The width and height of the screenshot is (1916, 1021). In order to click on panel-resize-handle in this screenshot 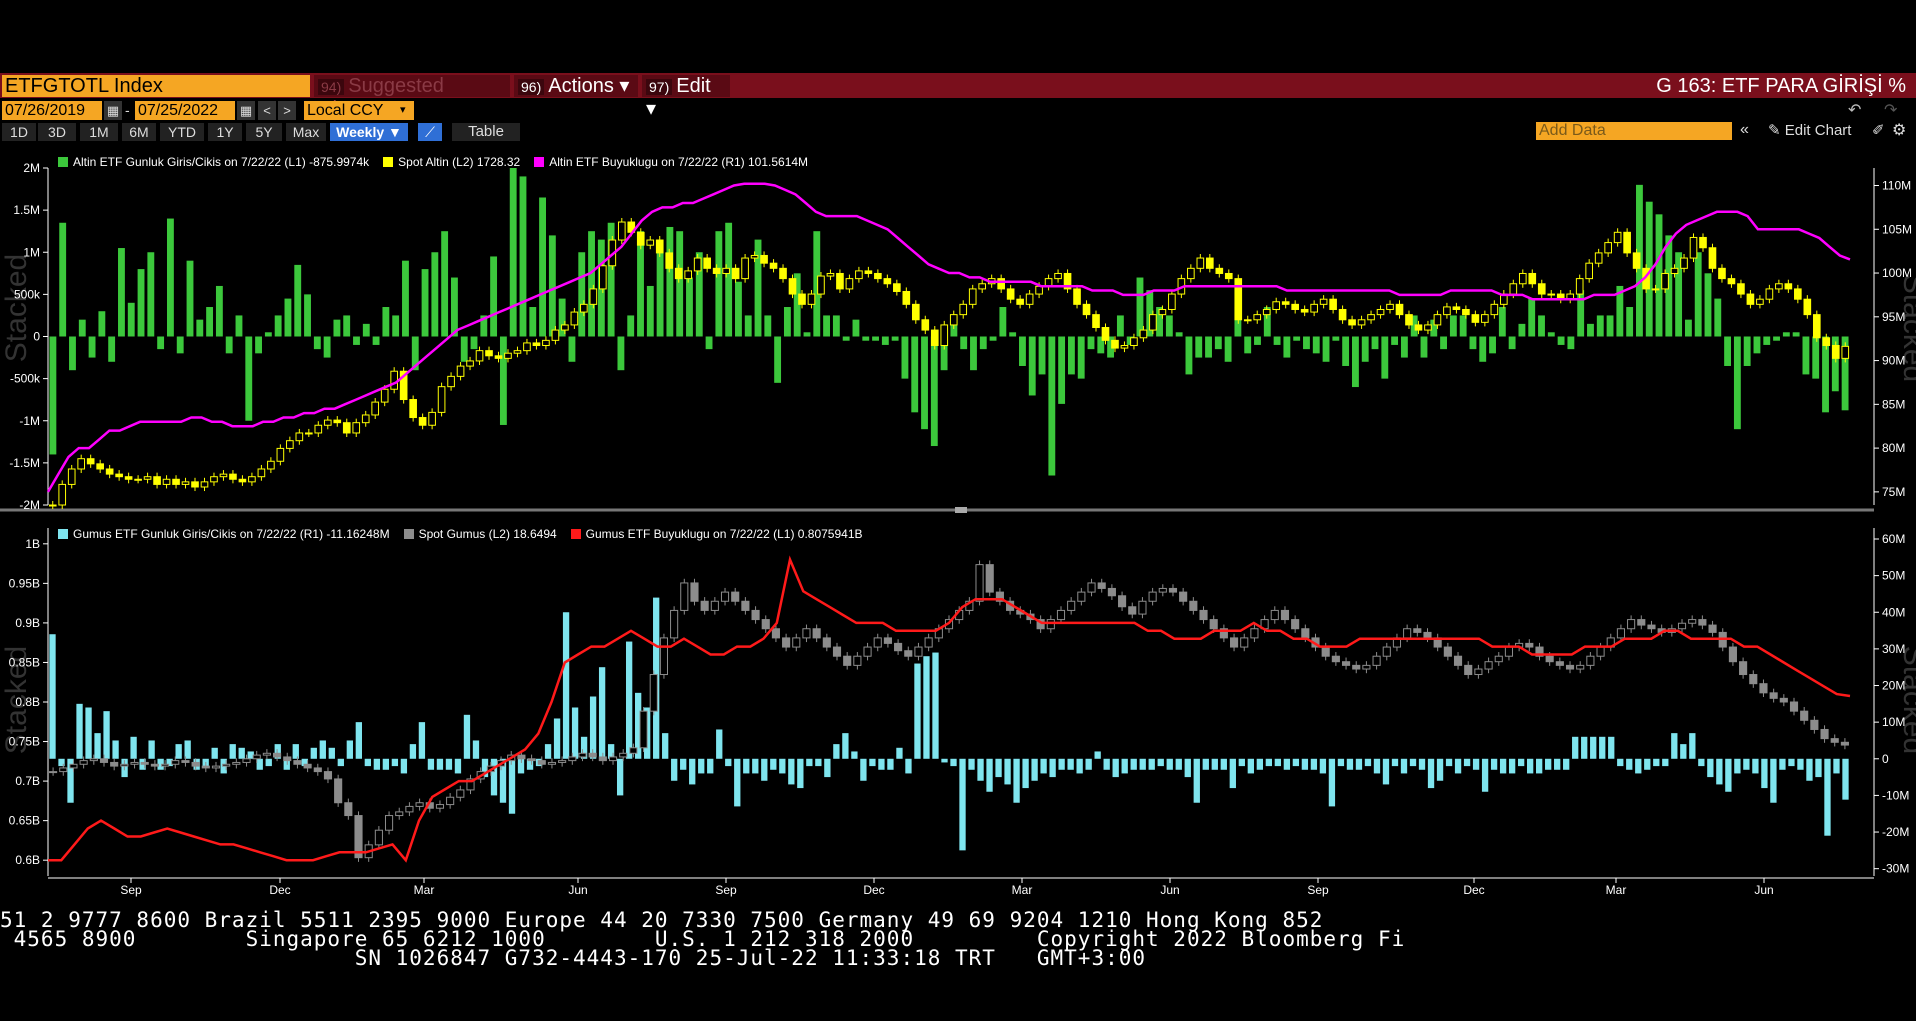, I will do `click(961, 510)`.